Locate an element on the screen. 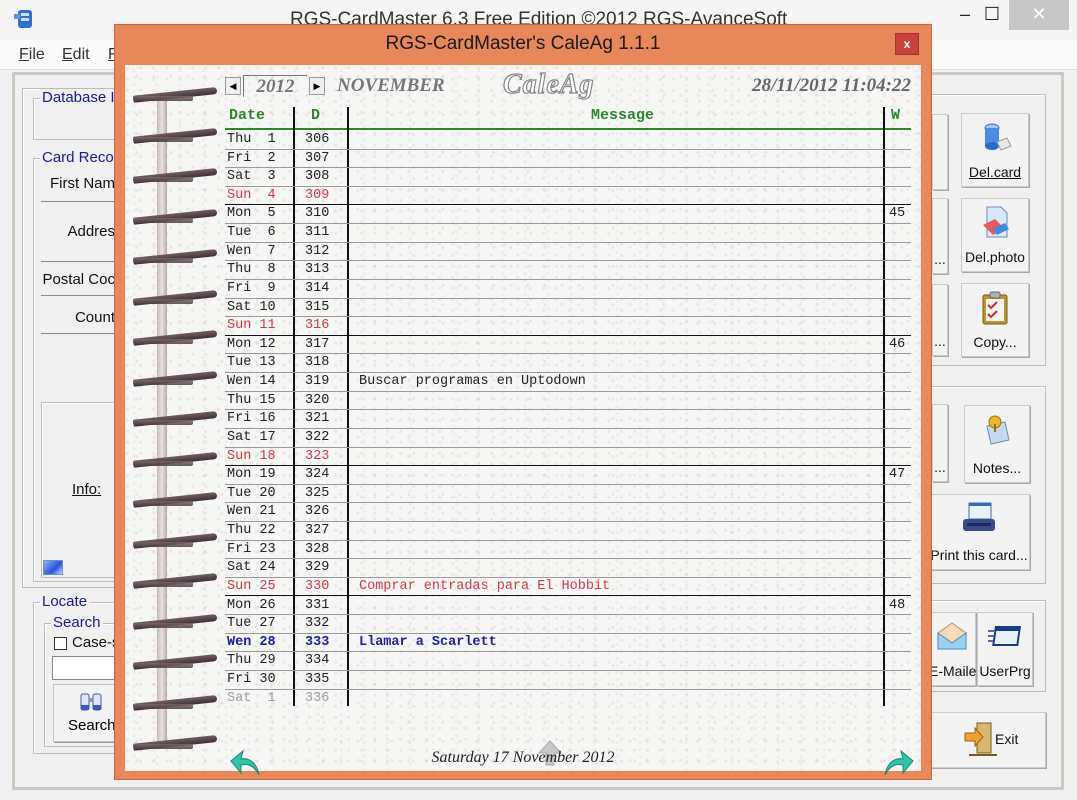 The image size is (1077, 800). next-year-button: ▶ is located at coordinates (317, 86).